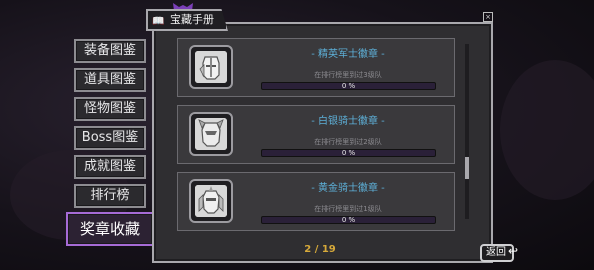 The image size is (594, 270). Describe the element at coordinates (110, 109) in the screenshot. I see `tab-monsters: 怪物图鉴` at that location.